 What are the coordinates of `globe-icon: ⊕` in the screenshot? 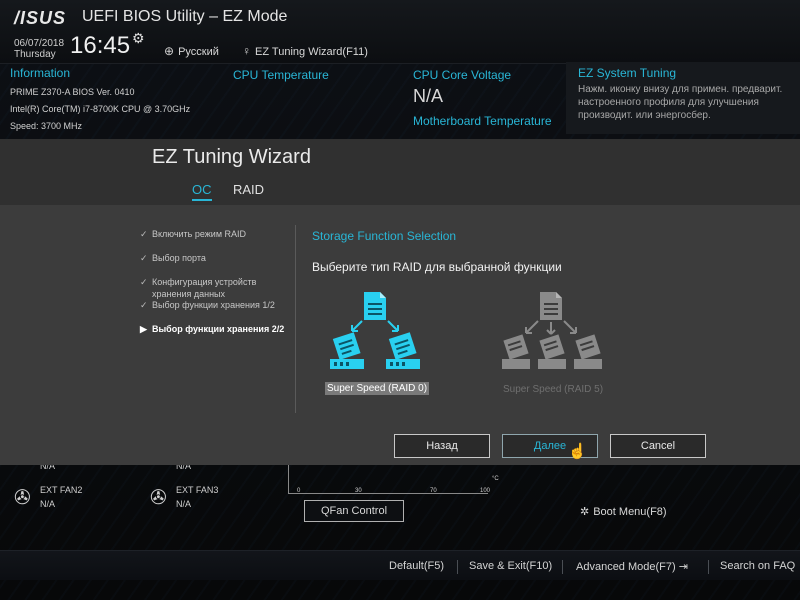 It's located at (169, 51).